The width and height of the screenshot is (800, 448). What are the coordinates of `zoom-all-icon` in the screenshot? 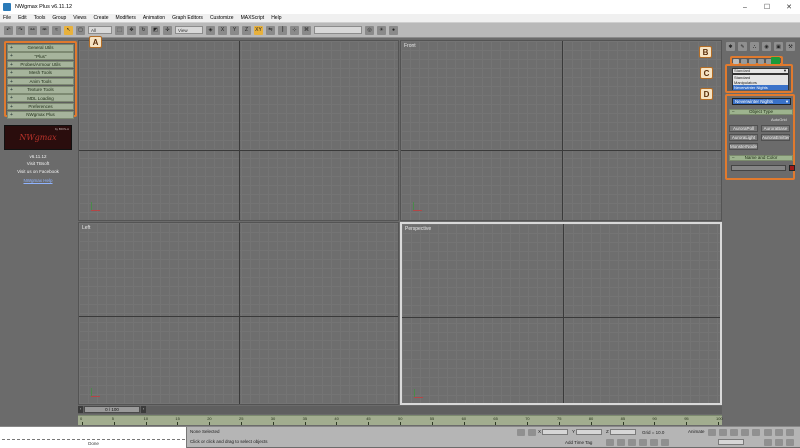 It's located at (779, 432).